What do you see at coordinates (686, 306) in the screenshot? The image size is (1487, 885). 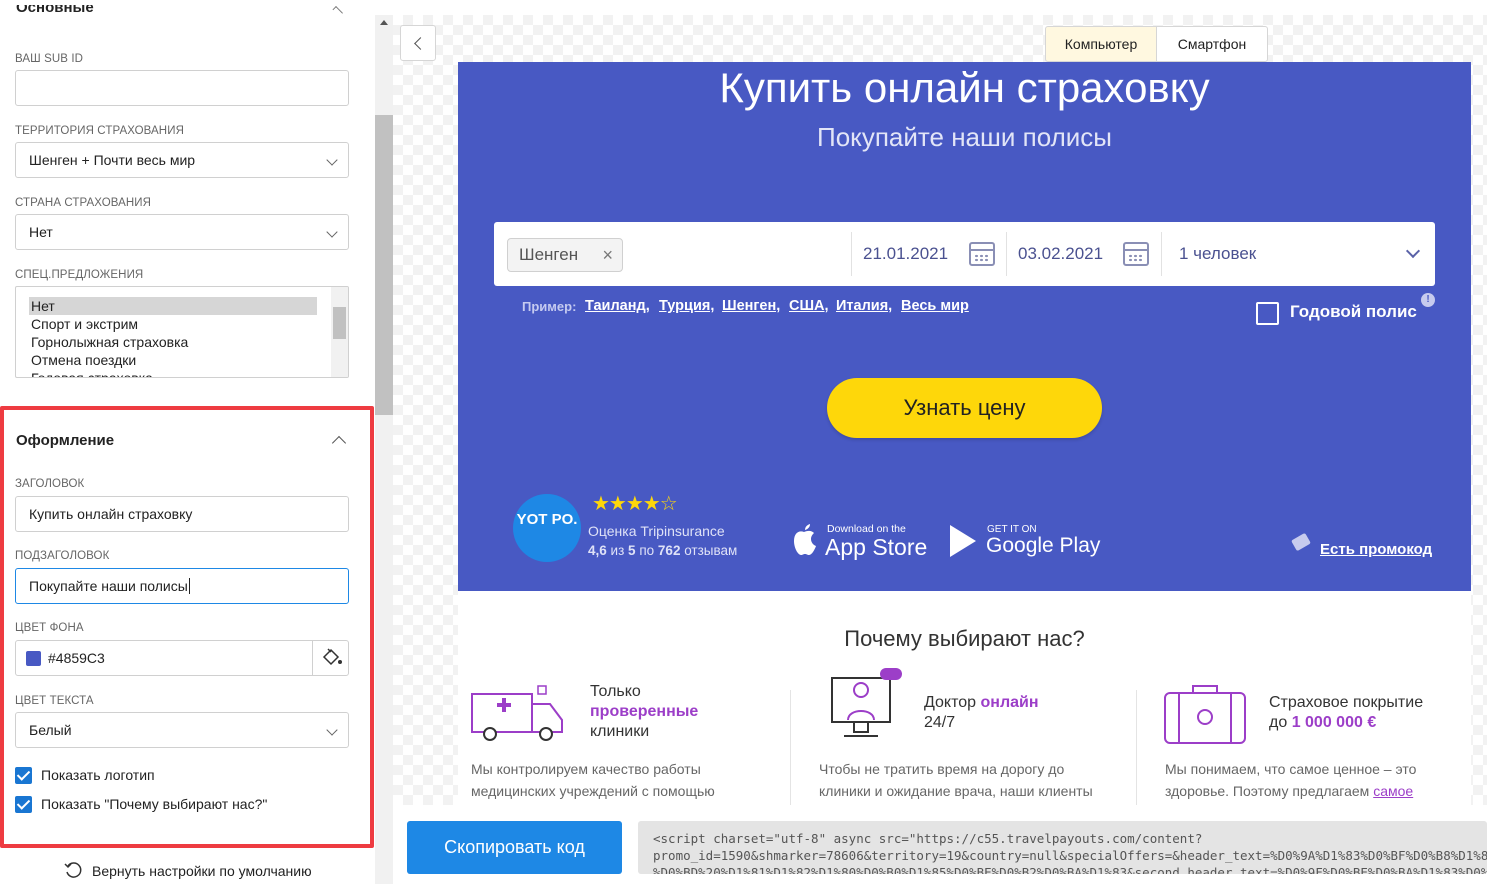 I see `example-link: Турция,` at bounding box center [686, 306].